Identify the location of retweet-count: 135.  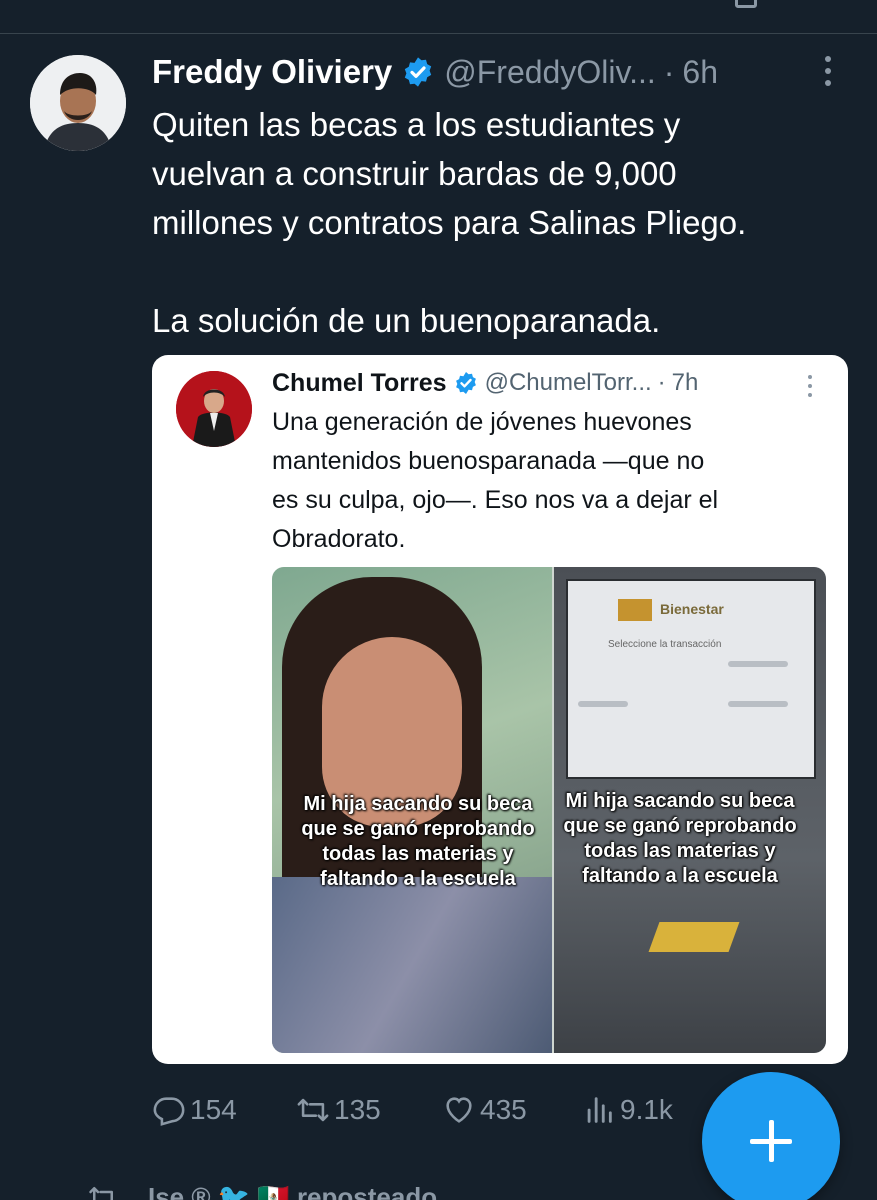
(357, 1109).